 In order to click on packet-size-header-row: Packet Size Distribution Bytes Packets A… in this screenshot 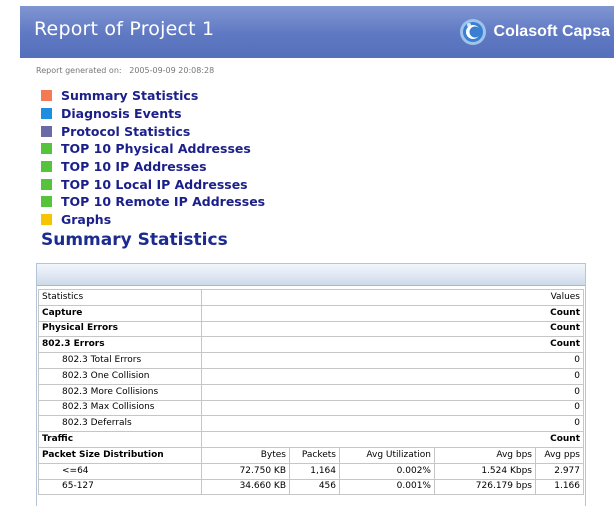, I will do `click(311, 455)`.